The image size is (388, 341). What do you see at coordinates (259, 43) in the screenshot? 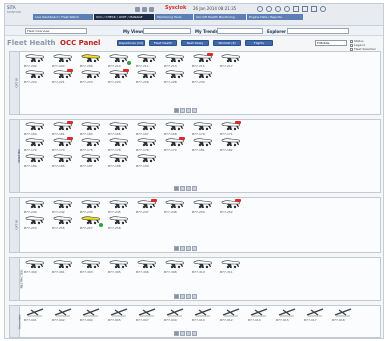
I see `action-button-4: Flights` at bounding box center [259, 43].